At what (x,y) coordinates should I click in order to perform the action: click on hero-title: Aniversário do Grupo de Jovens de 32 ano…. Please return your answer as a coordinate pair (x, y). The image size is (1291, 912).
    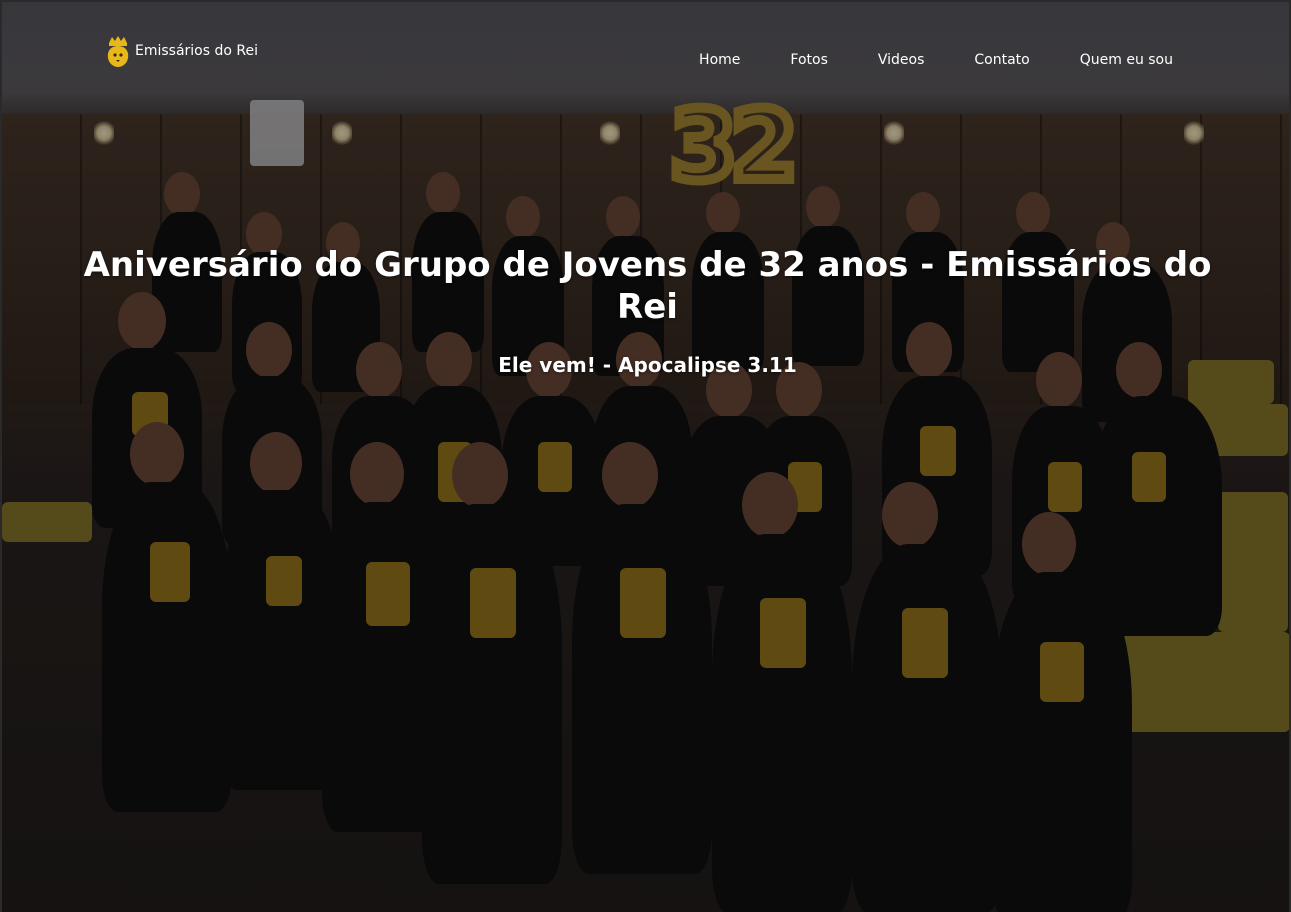
    Looking at the image, I should click on (647, 286).